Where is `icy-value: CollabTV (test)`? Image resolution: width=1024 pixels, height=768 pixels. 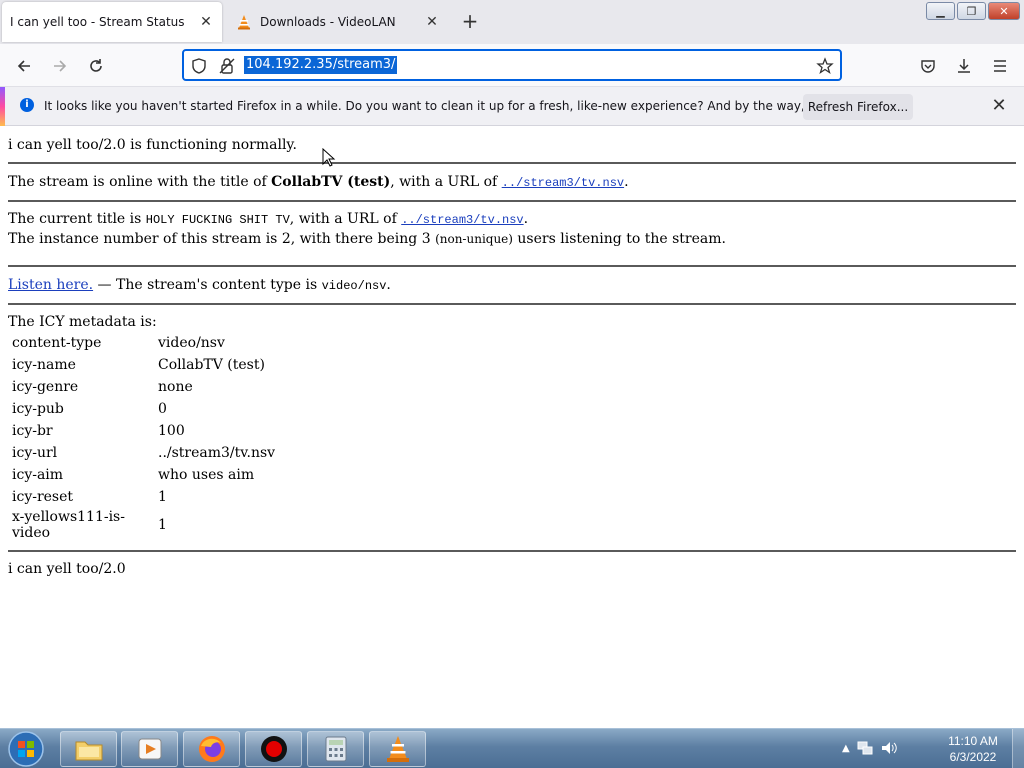
icy-value: CollabTV (test) is located at coordinates (211, 365).